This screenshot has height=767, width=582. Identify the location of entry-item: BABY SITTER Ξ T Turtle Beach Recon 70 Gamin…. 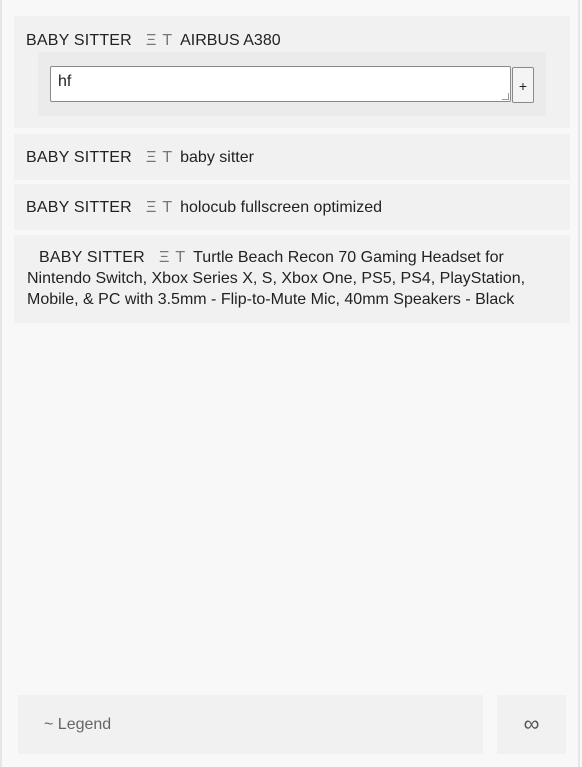
(292, 279).